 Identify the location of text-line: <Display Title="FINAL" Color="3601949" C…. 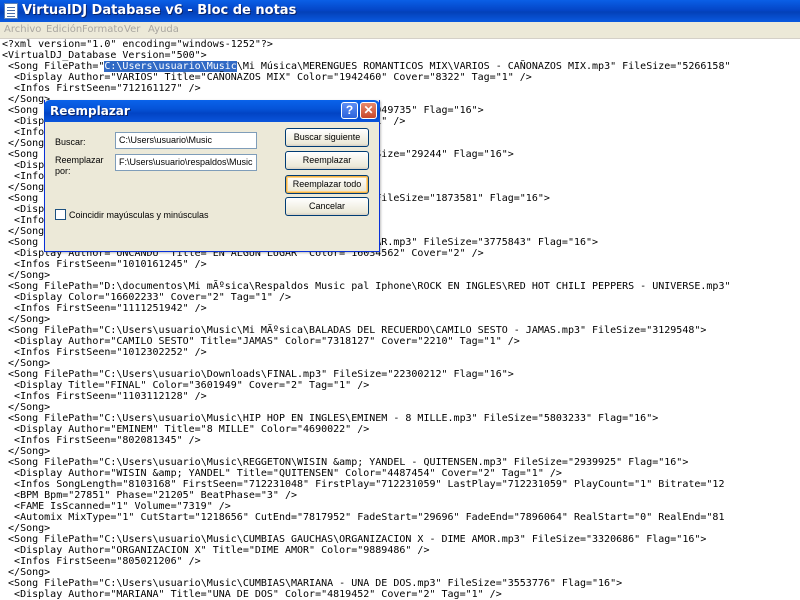
(366, 385).